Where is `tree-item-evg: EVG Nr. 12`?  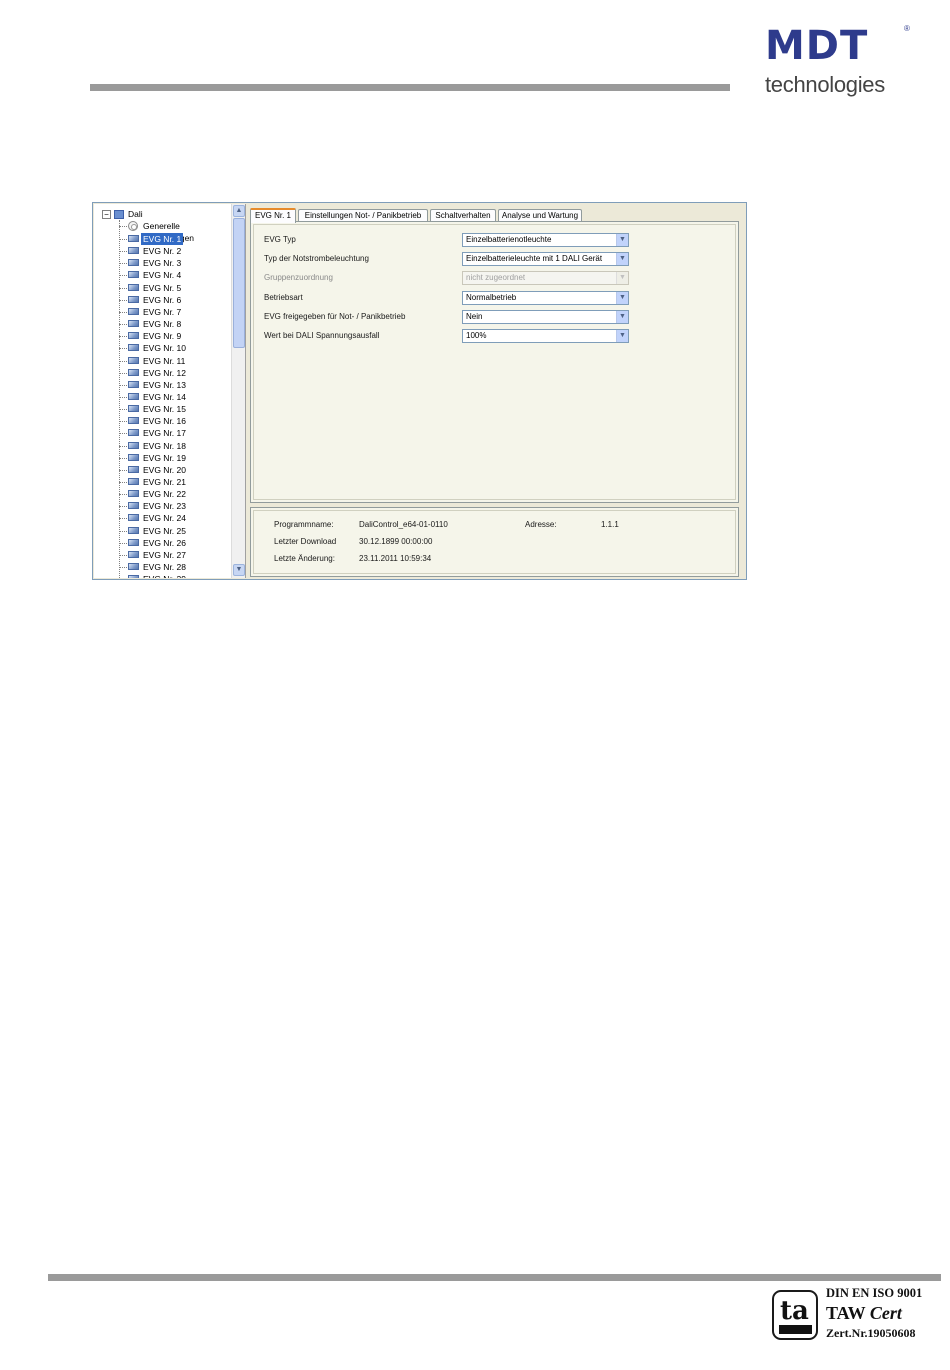
tree-item-evg: EVG Nr. 12 is located at coordinates (164, 373).